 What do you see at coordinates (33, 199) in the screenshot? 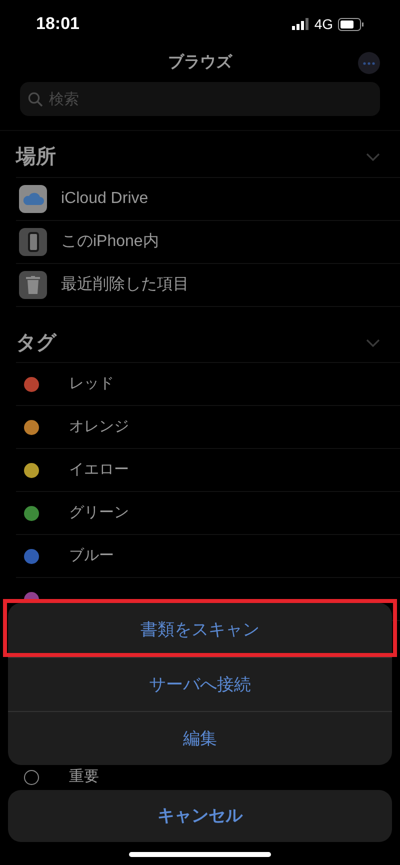
I see `cloud-icon` at bounding box center [33, 199].